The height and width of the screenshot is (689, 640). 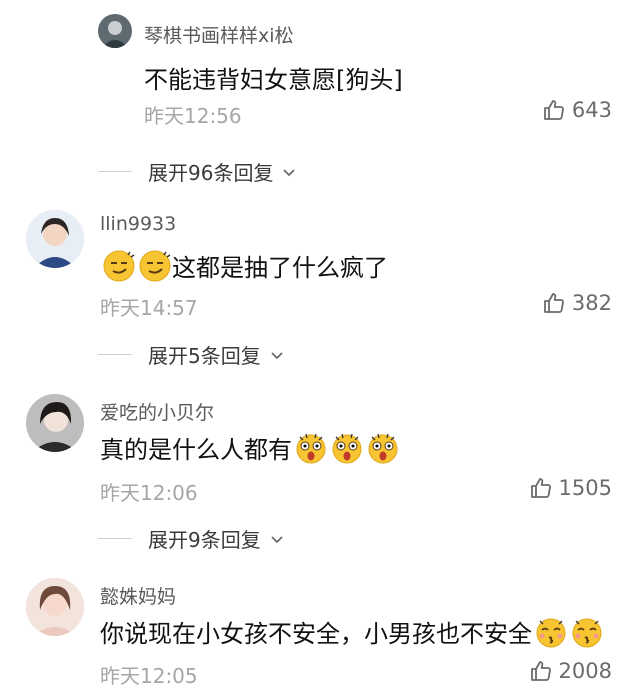 What do you see at coordinates (149, 493) in the screenshot?
I see `comment-time: 昨天12:06` at bounding box center [149, 493].